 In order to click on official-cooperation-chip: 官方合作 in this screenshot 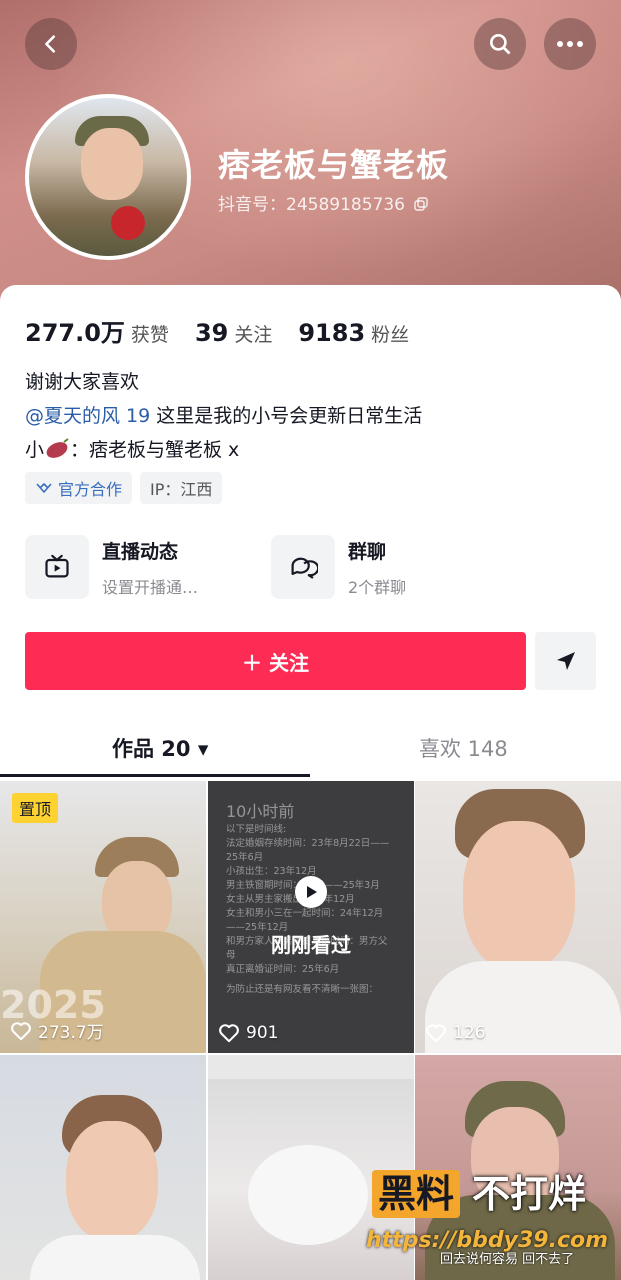, I will do `click(79, 488)`.